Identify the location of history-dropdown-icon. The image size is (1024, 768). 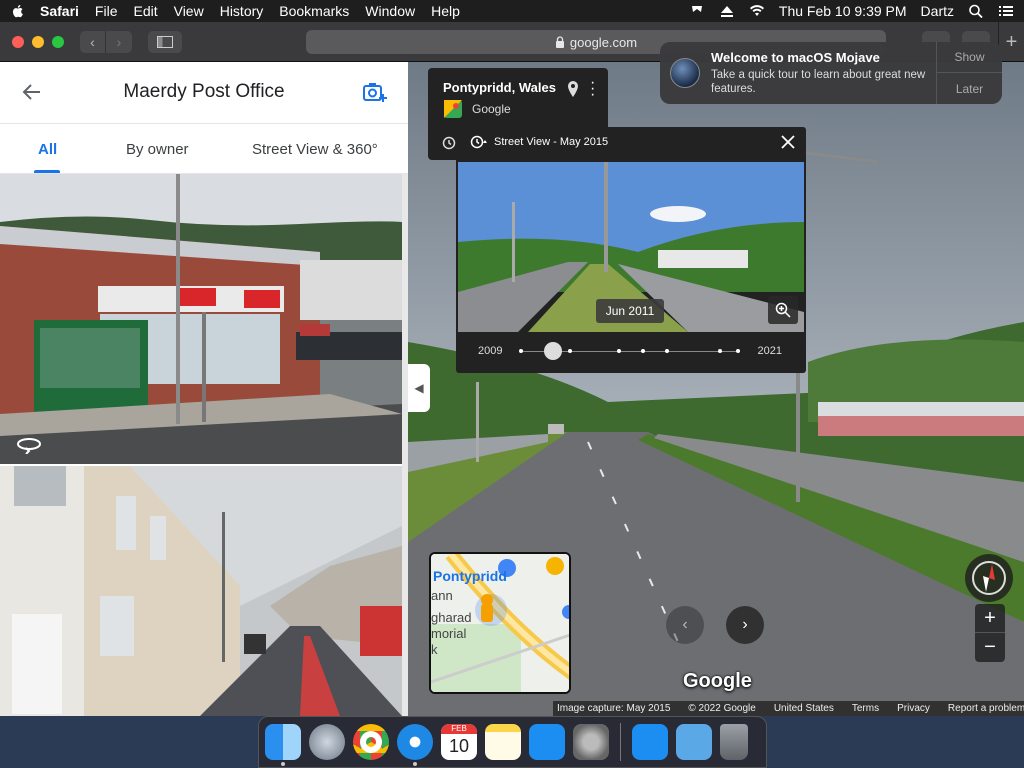
(479, 142).